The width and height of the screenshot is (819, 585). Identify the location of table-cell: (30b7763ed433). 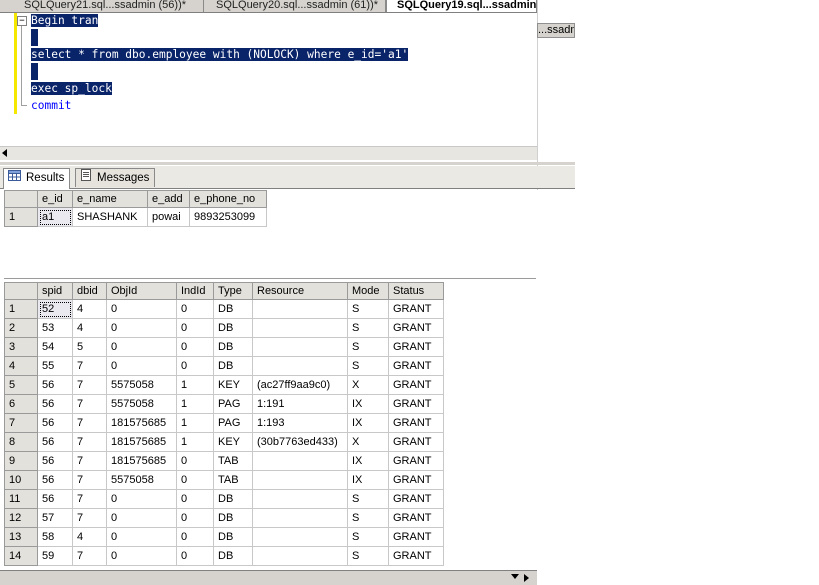
(300, 442).